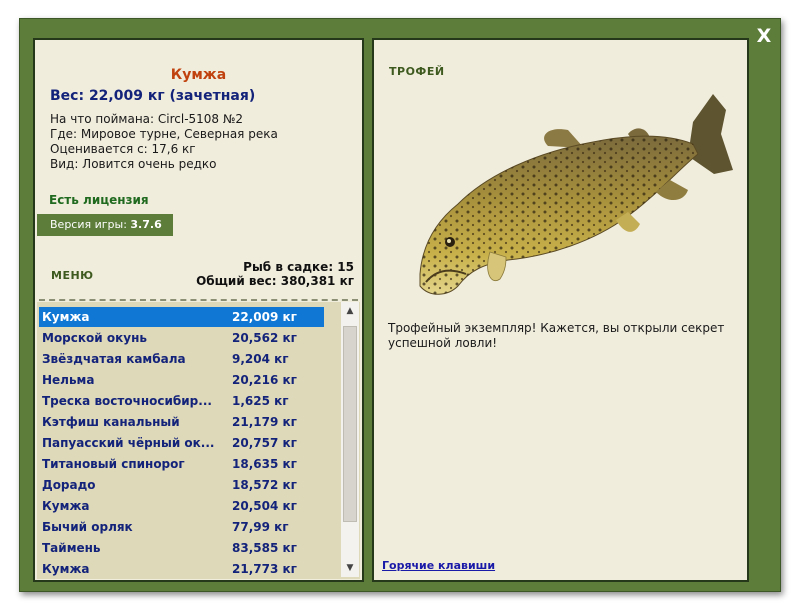  Describe the element at coordinates (264, 548) in the screenshot. I see `fish-list-weight: 83,585 кг` at that location.